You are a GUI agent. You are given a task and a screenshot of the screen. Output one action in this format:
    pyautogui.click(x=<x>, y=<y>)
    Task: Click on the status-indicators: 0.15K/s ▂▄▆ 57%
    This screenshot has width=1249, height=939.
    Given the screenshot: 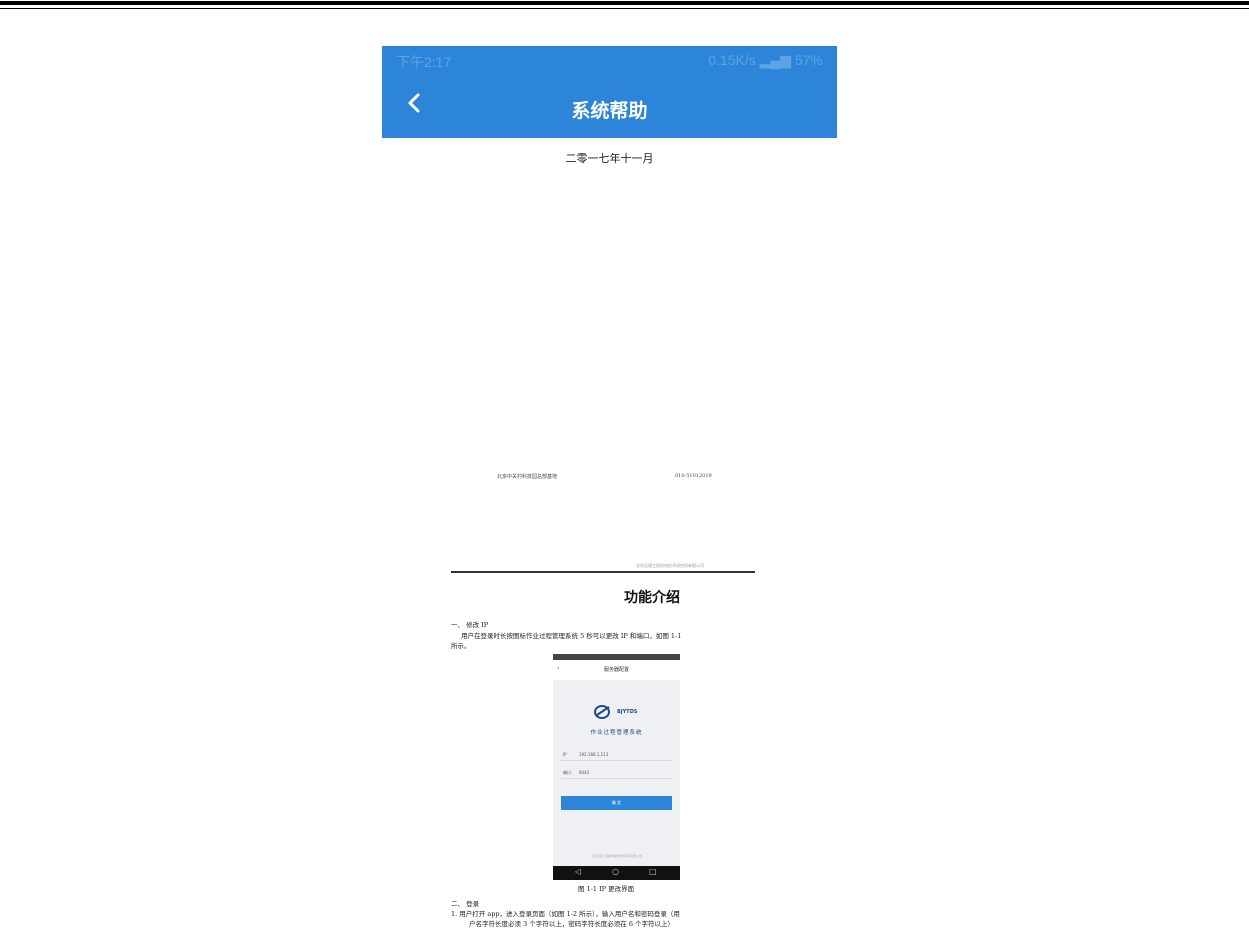 What is the action you would take?
    pyautogui.click(x=765, y=60)
    